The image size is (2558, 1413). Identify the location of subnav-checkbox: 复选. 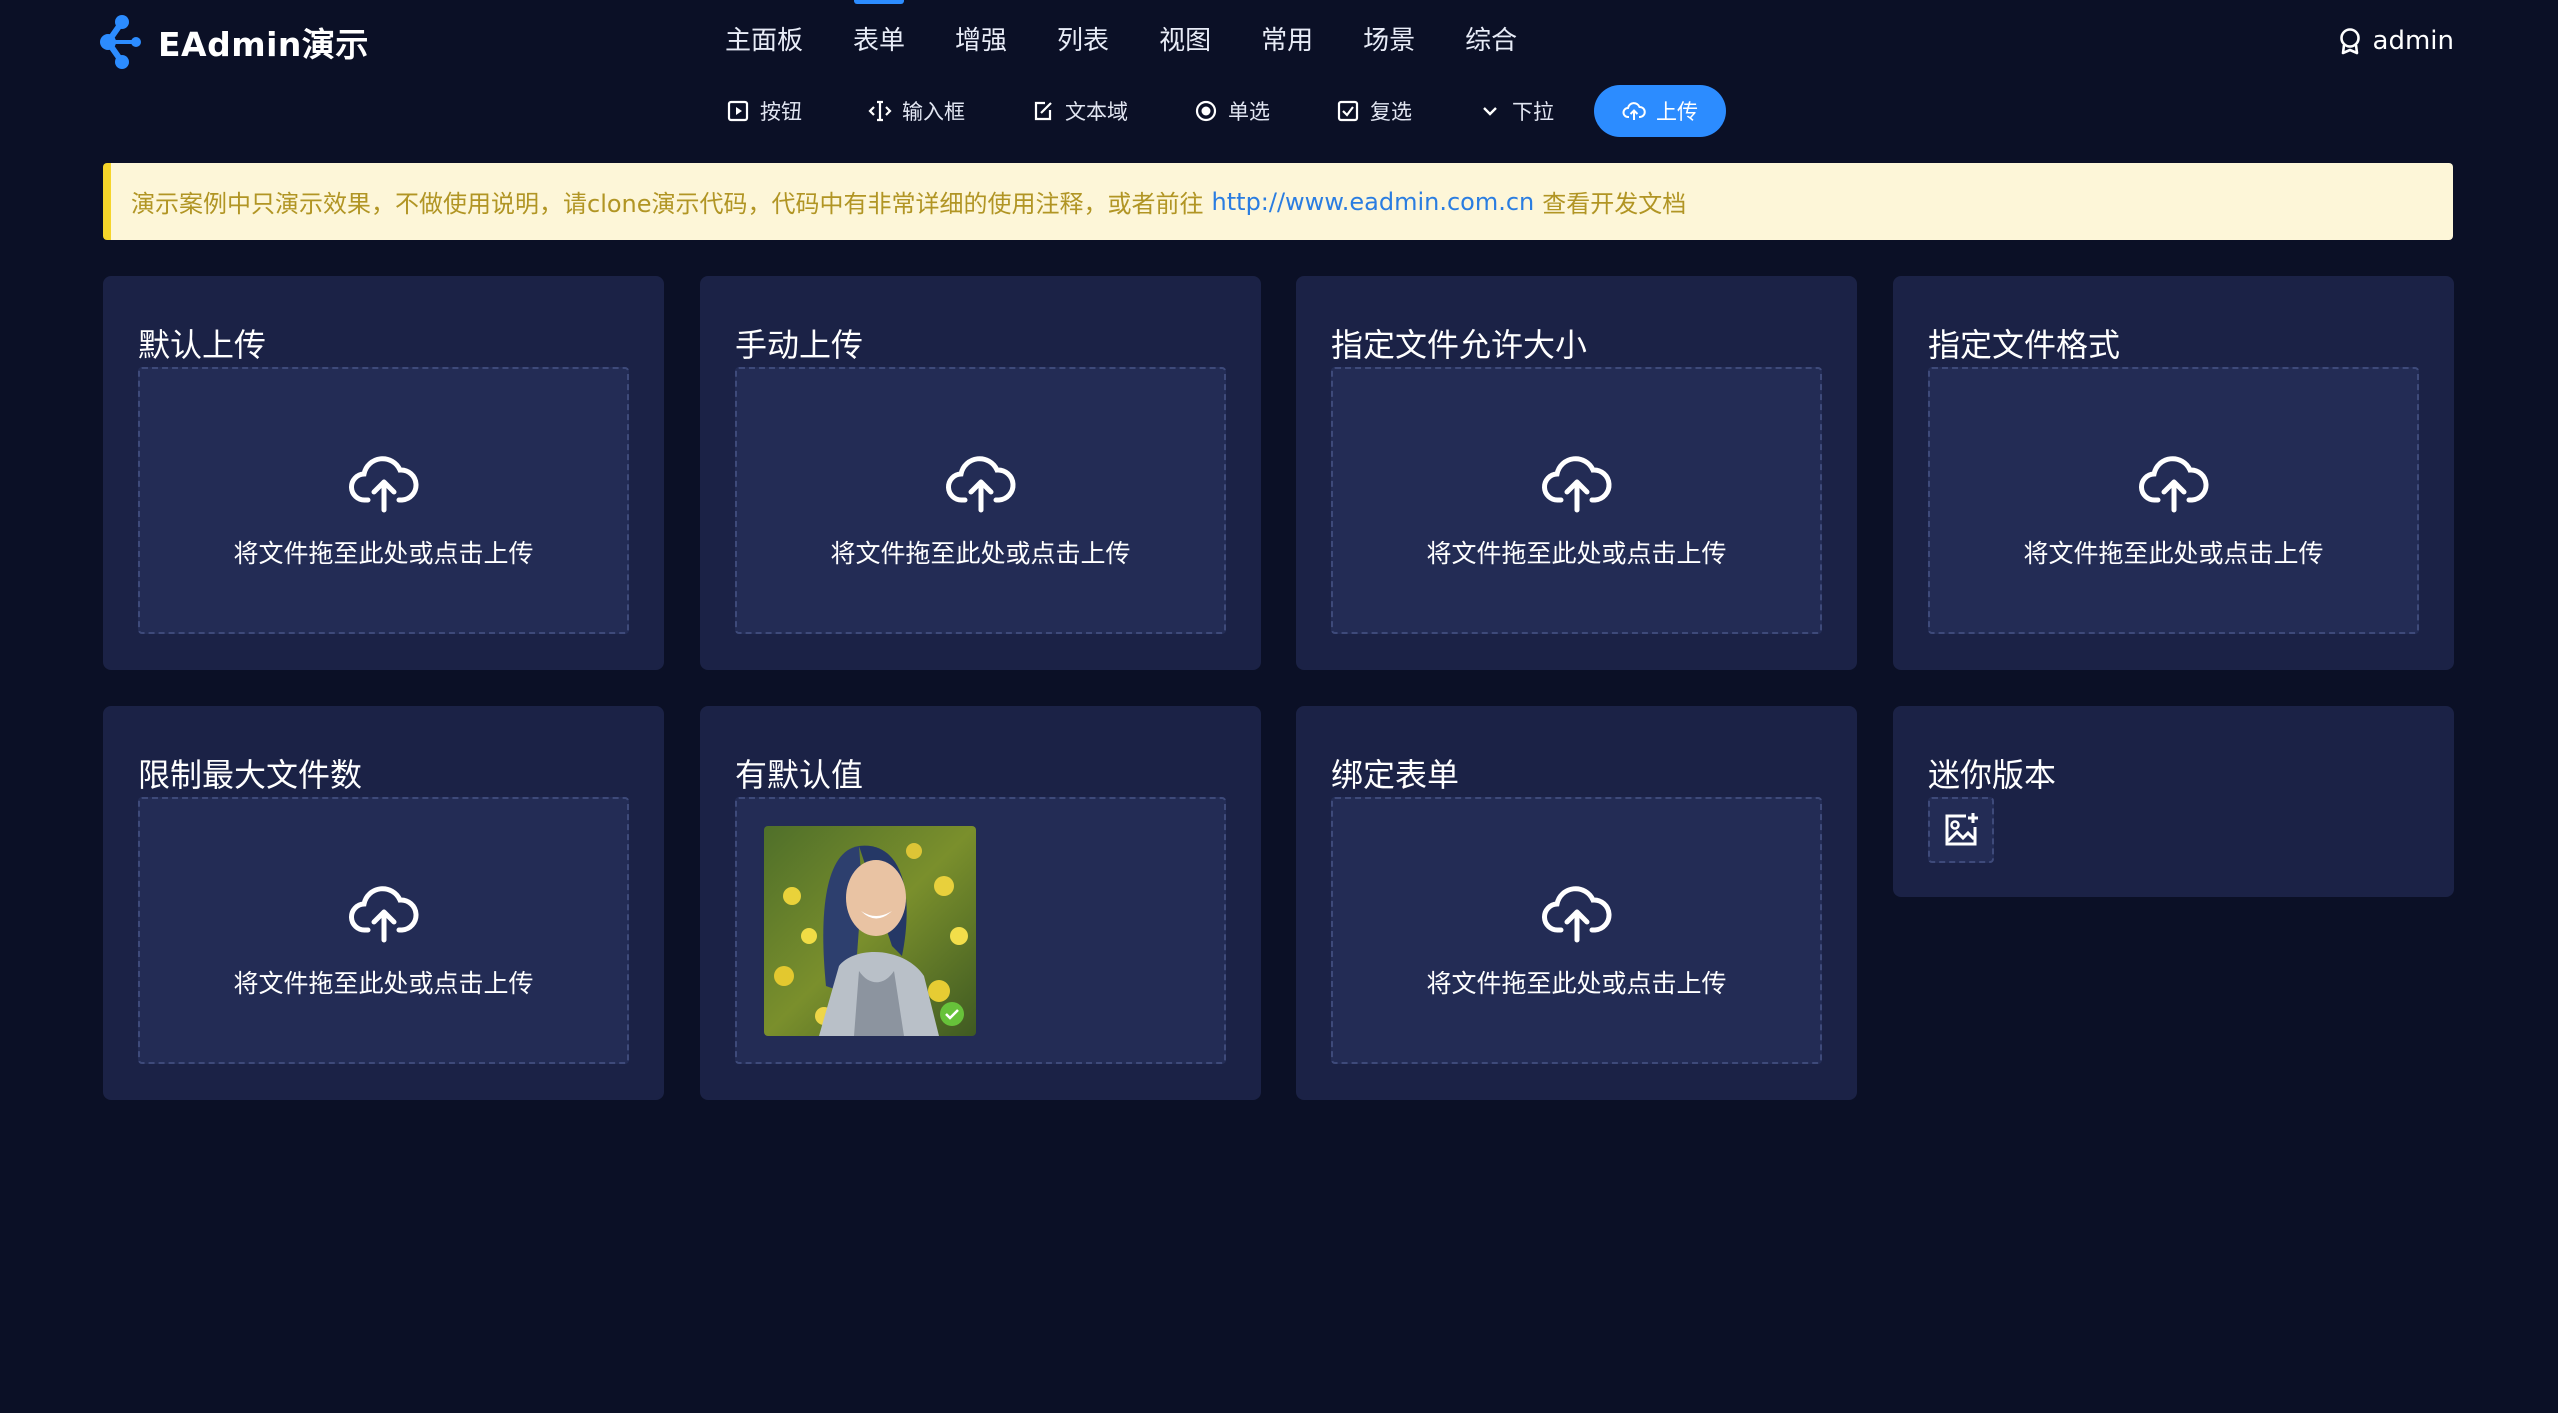
(1374, 111).